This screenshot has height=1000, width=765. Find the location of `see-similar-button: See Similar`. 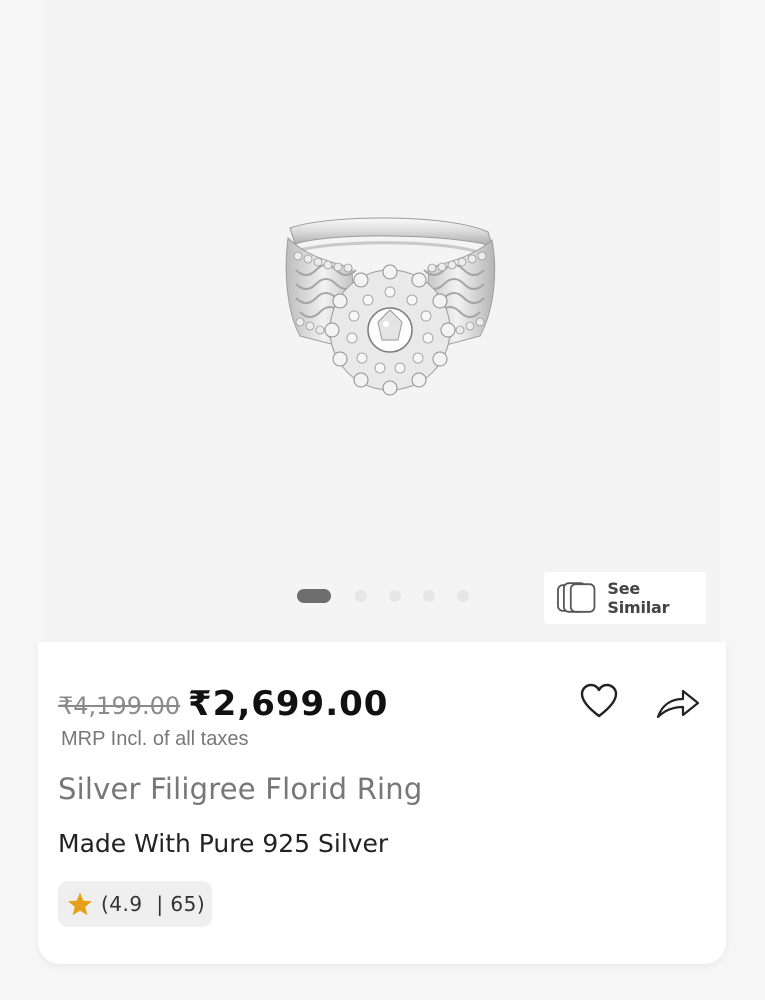

see-similar-button: See Similar is located at coordinates (625, 598).